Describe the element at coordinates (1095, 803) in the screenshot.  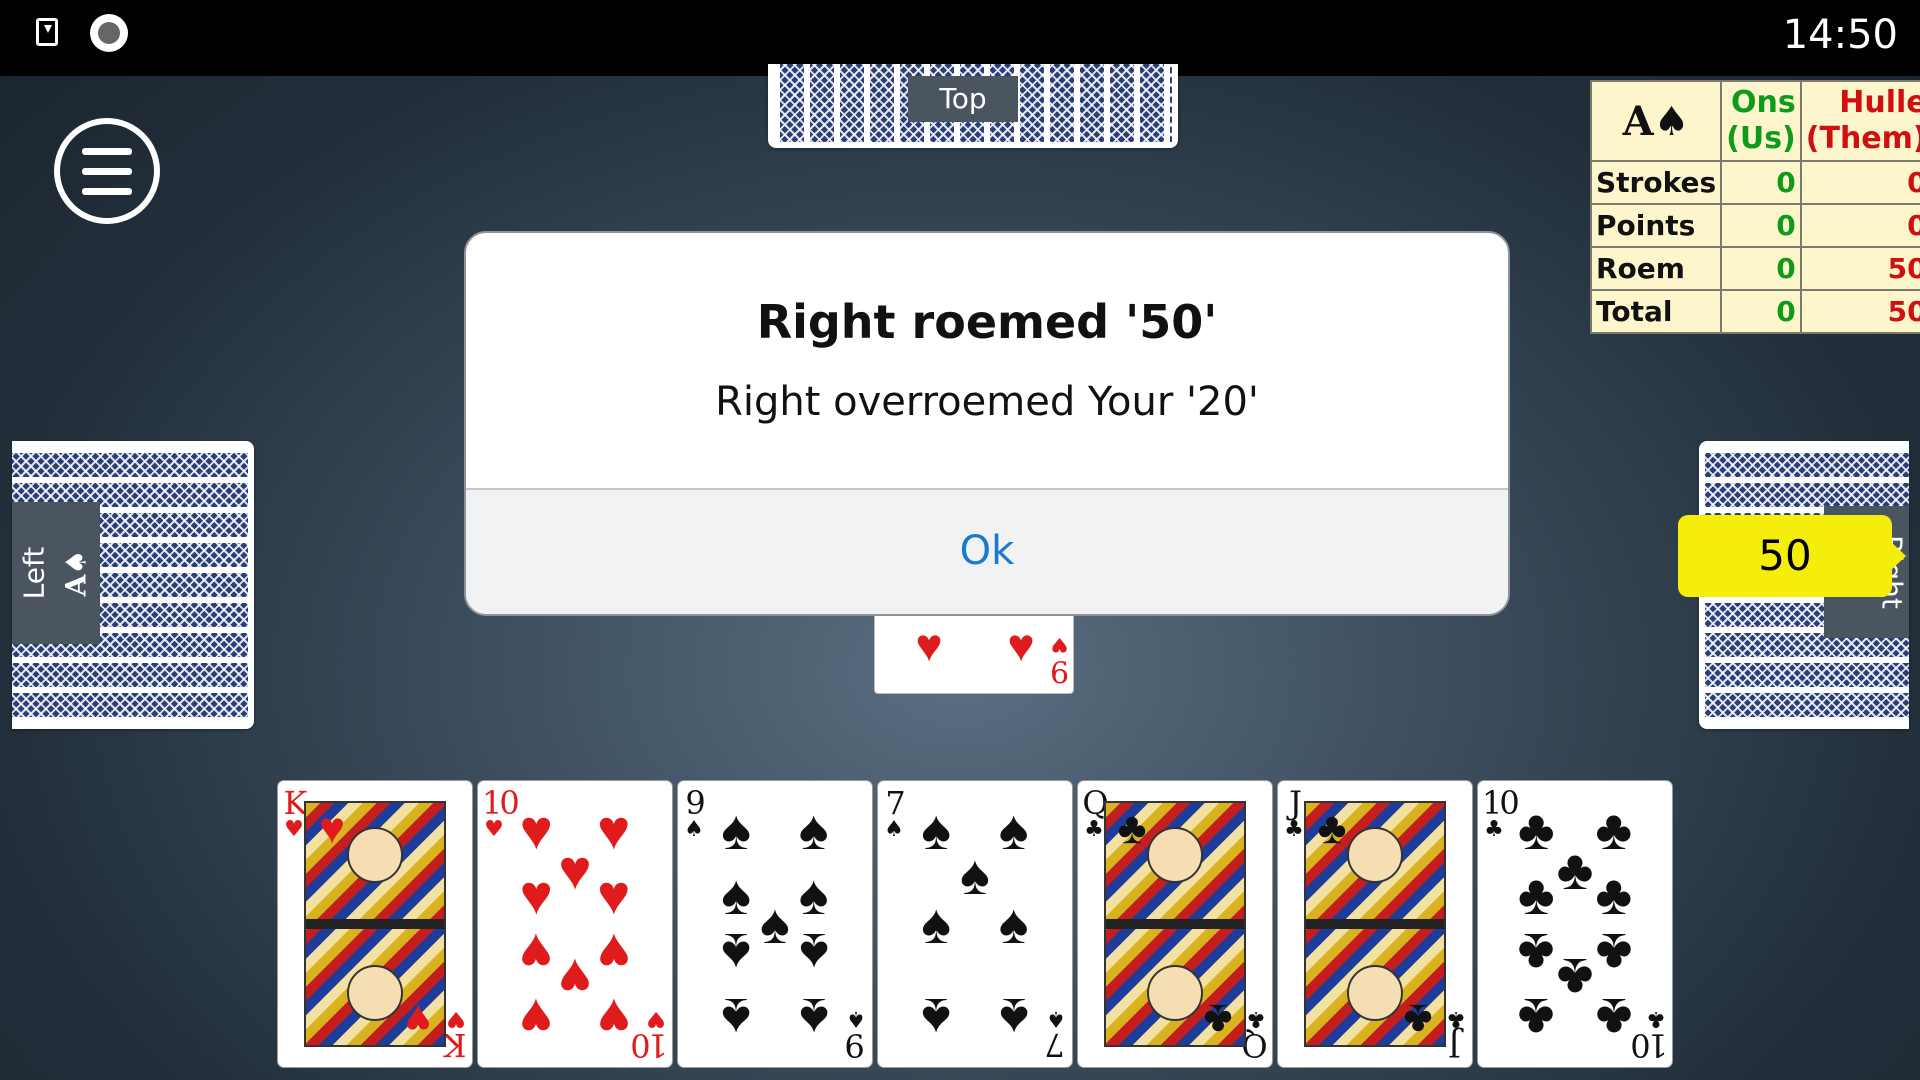
I see `card-rank: Q` at that location.